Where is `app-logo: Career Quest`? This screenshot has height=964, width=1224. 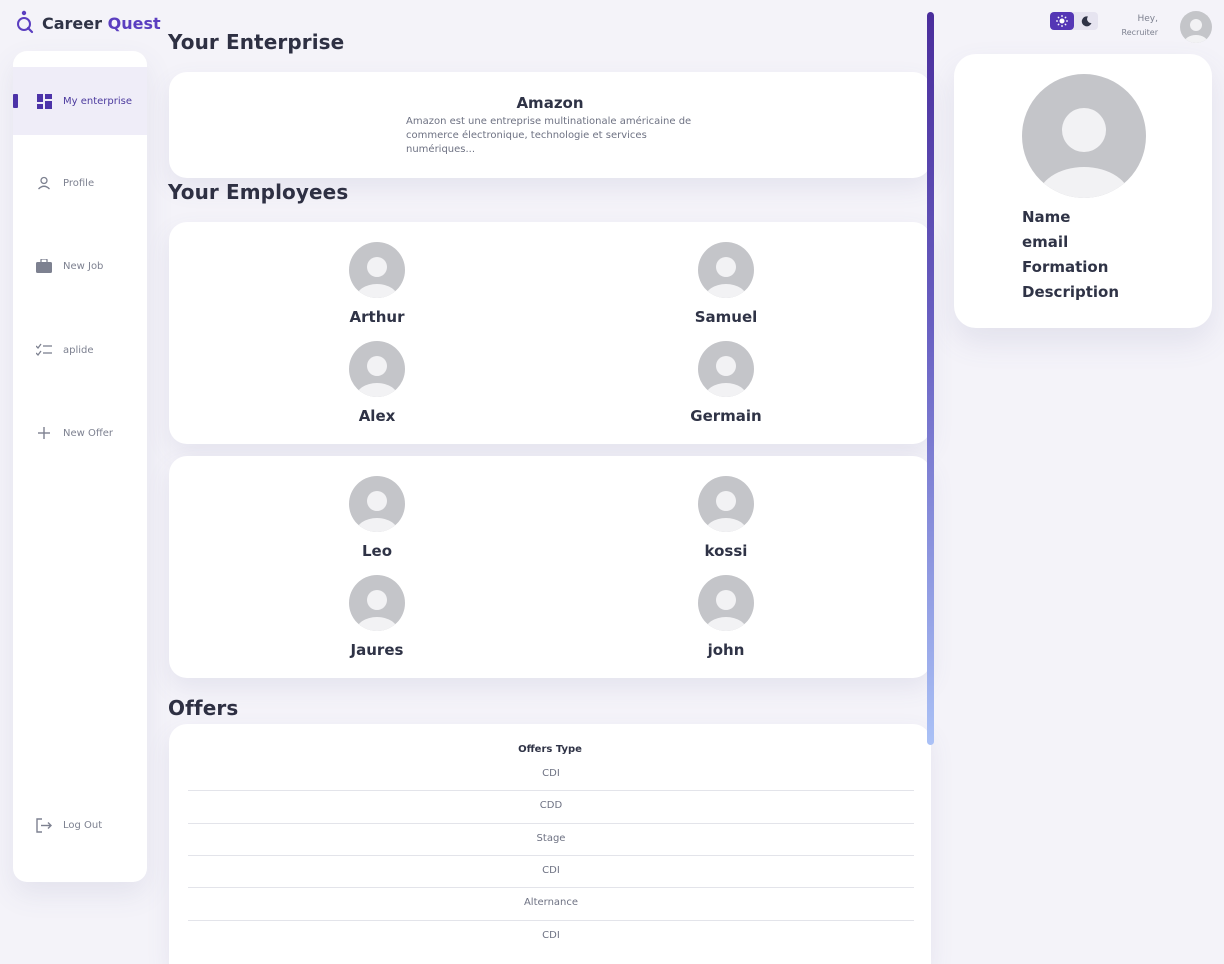 app-logo: Career Quest is located at coordinates (87, 23).